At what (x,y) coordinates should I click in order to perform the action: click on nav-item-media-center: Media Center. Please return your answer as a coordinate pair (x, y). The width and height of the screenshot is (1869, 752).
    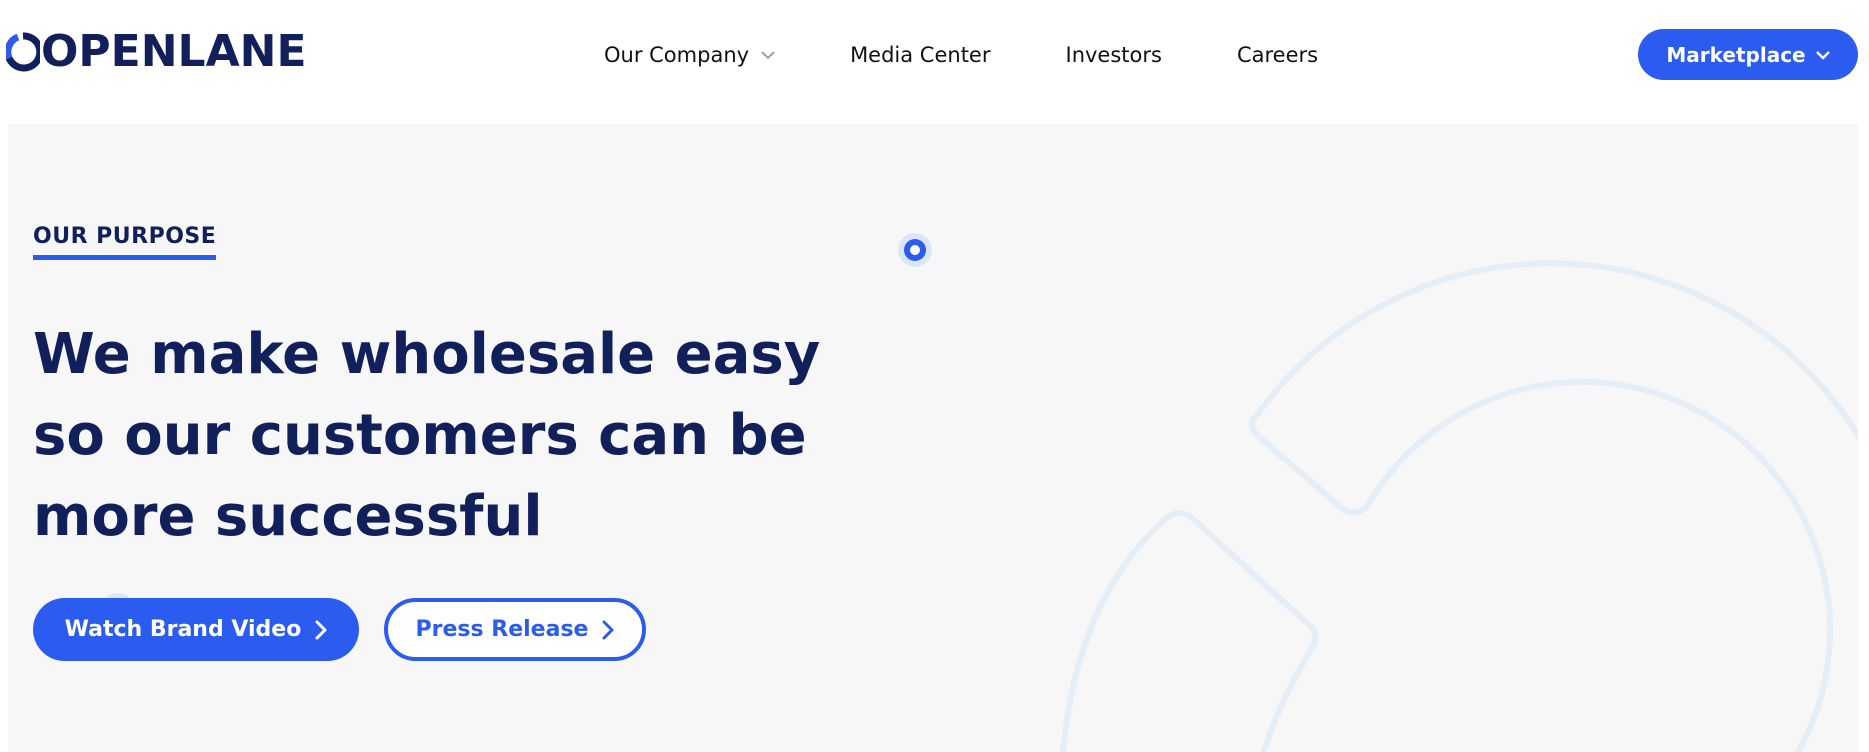
    Looking at the image, I should click on (920, 55).